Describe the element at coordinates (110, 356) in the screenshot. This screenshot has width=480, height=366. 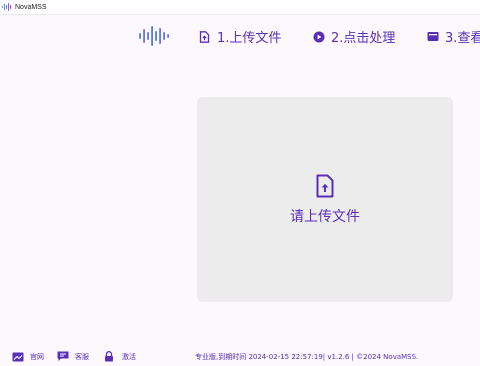
I see `lock-icon` at that location.